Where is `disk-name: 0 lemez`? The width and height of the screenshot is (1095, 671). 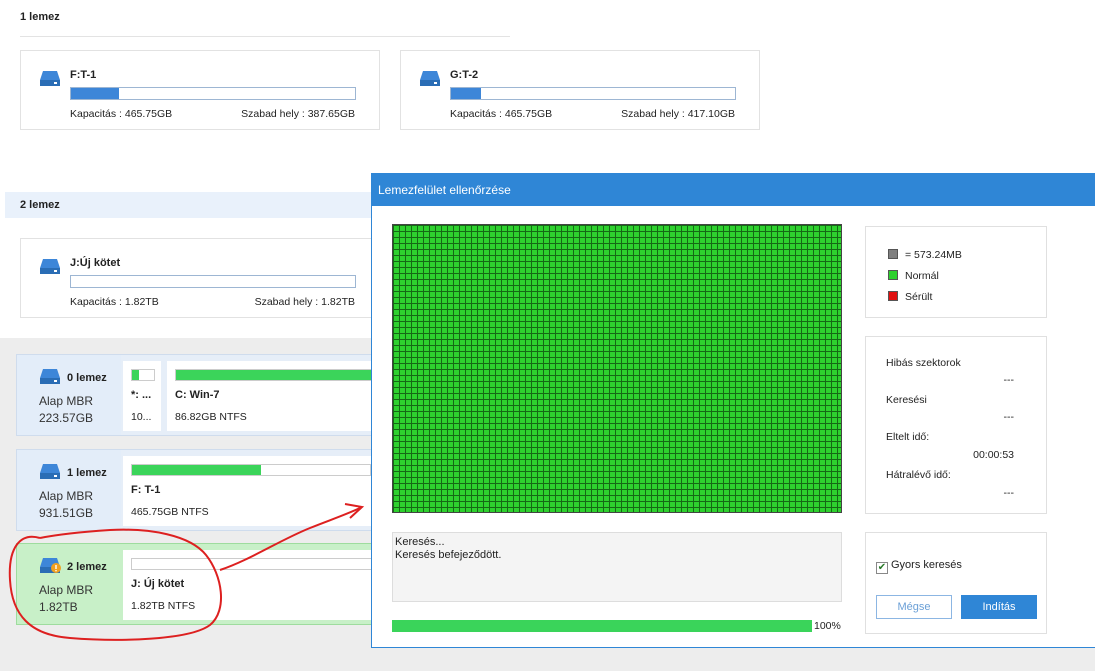 disk-name: 0 lemez is located at coordinates (87, 378).